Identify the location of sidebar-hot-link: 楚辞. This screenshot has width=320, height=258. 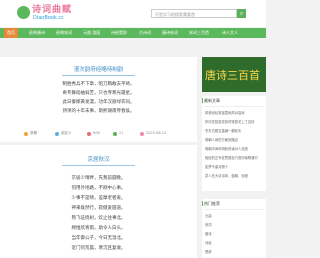
(235, 251).